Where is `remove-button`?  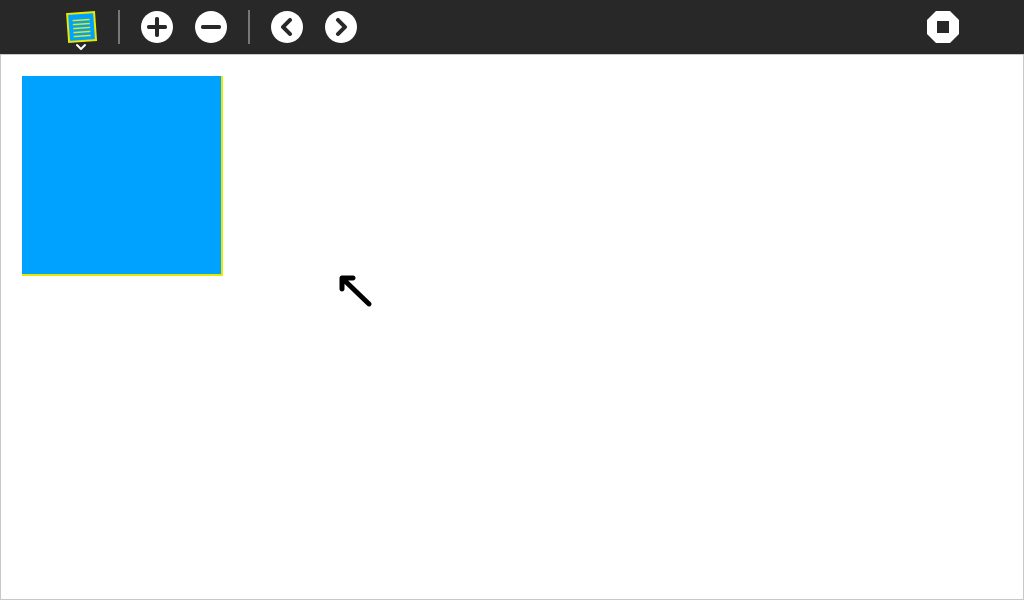
remove-button is located at coordinates (211, 27).